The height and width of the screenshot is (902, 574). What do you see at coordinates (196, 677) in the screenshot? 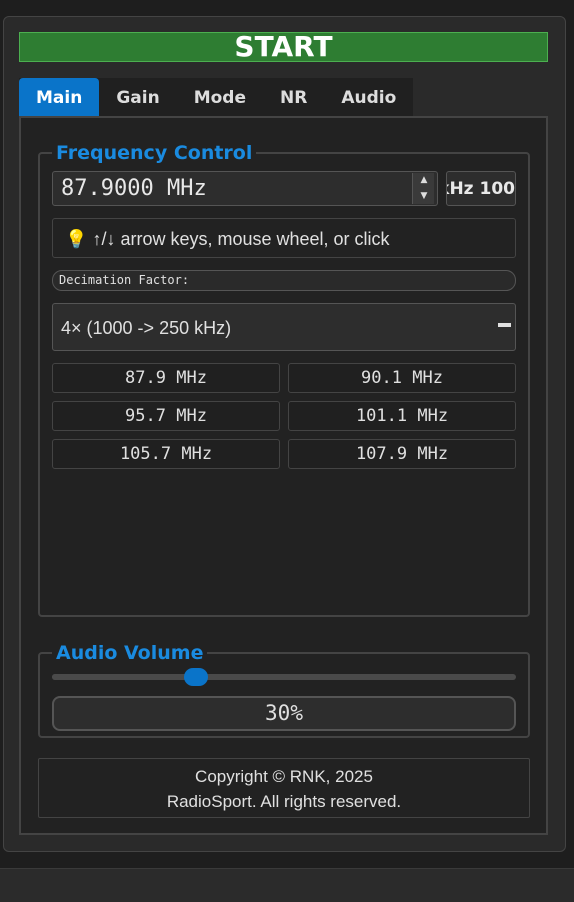
I see `volume-slider-thumb` at bounding box center [196, 677].